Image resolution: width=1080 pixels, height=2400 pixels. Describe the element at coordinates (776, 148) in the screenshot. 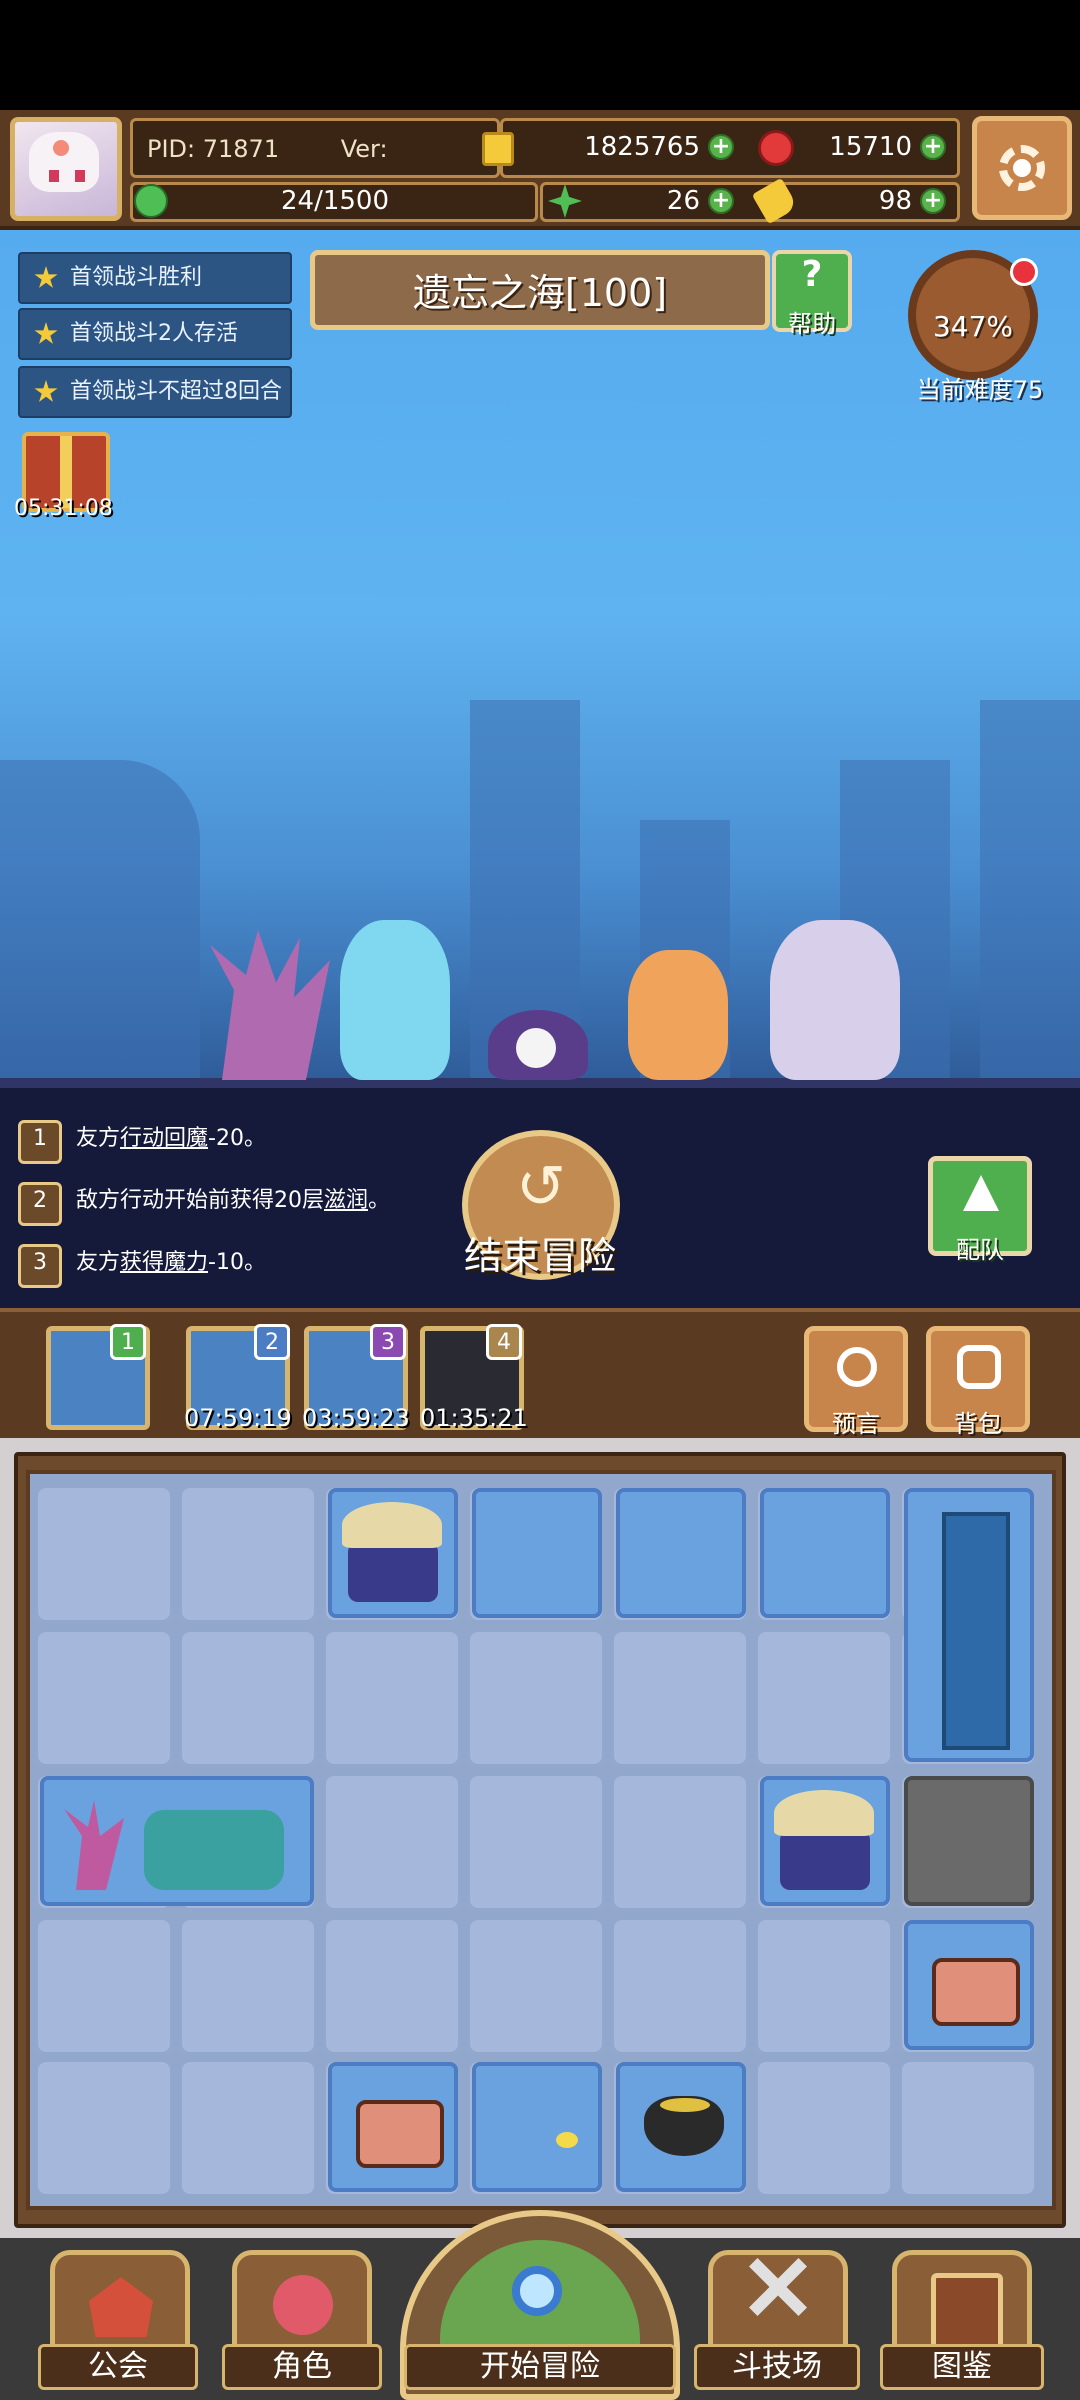

I see `red-gem-icon` at that location.